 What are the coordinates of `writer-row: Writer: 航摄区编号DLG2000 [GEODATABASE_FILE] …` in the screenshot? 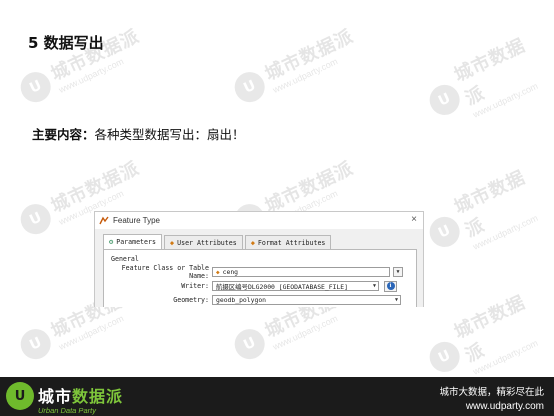 It's located at (250, 286).